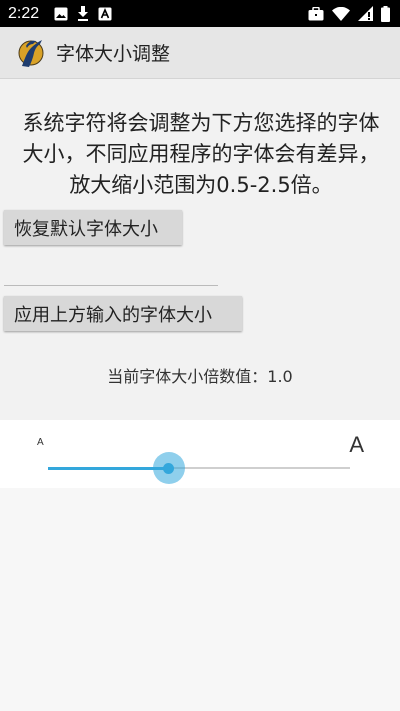  What do you see at coordinates (105, 14) in the screenshot?
I see `a-app-icon` at bounding box center [105, 14].